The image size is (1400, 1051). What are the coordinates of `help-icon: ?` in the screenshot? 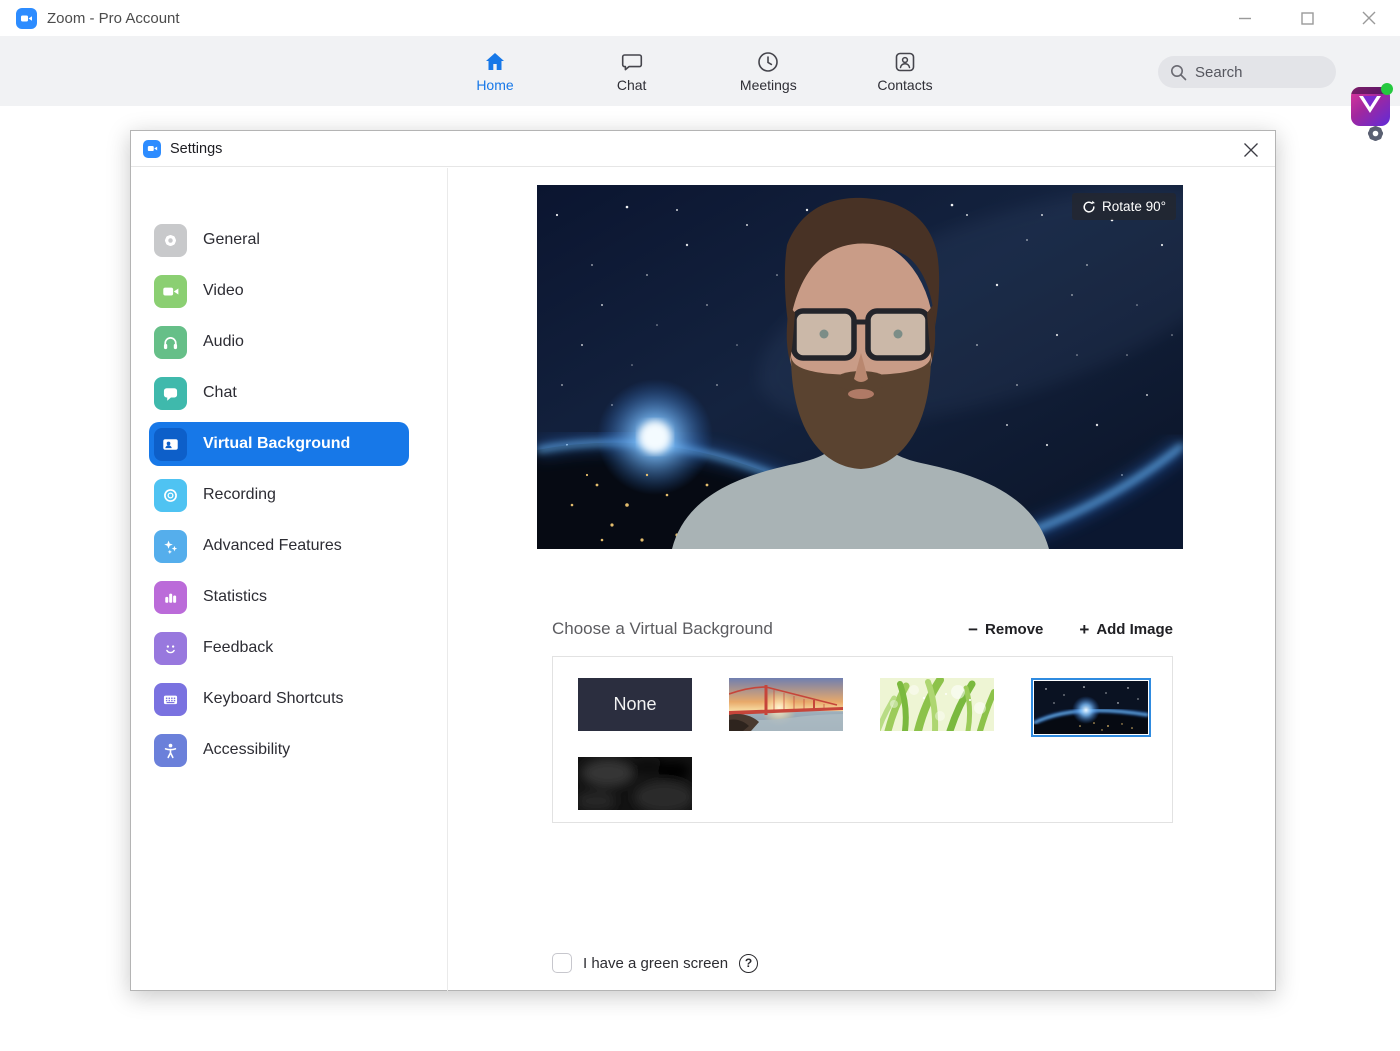 It's located at (749, 963).